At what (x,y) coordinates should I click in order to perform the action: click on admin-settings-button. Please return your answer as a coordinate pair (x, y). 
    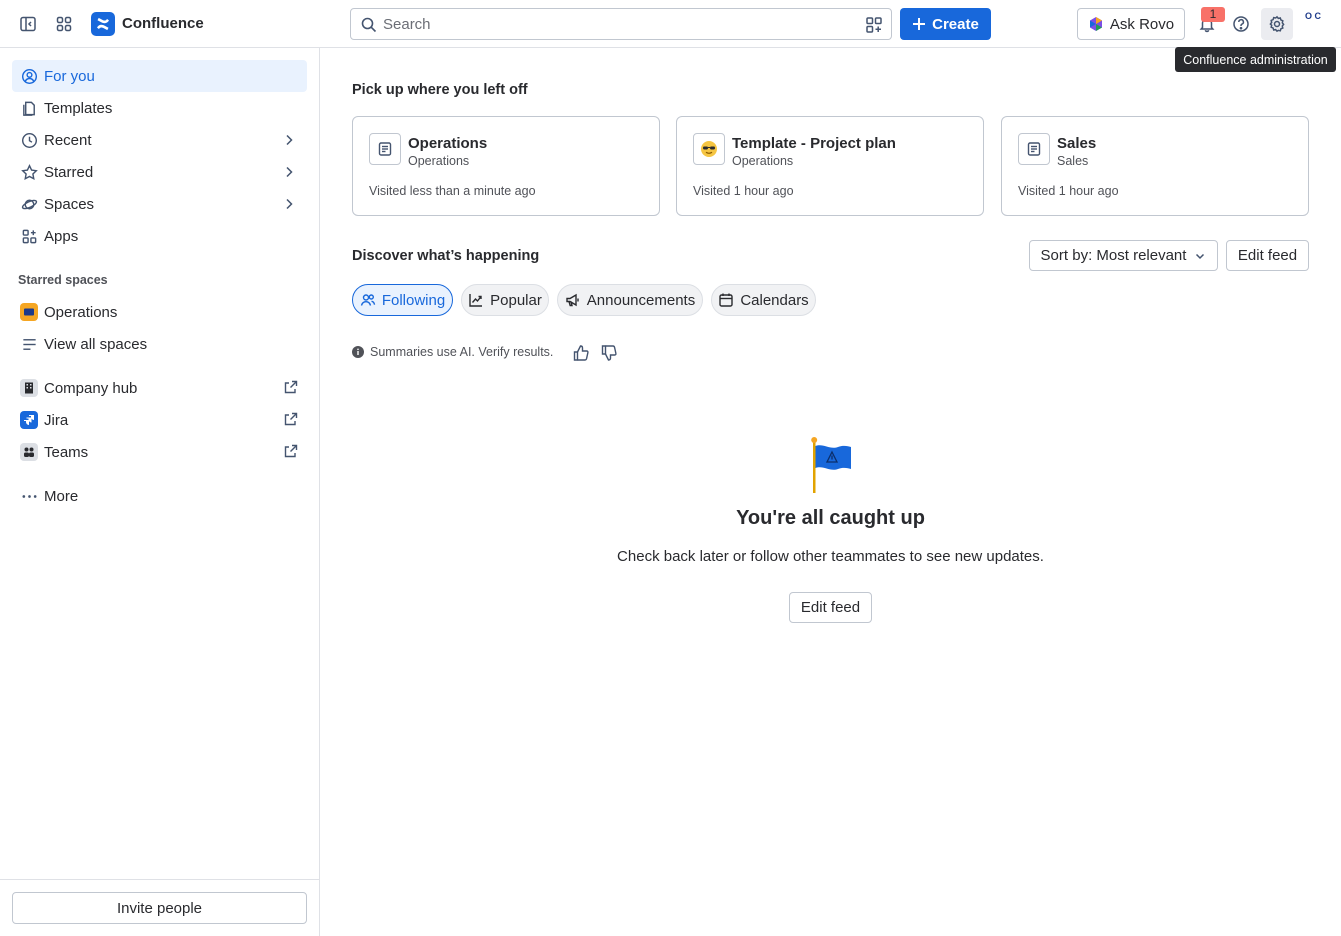
    Looking at the image, I should click on (1277, 24).